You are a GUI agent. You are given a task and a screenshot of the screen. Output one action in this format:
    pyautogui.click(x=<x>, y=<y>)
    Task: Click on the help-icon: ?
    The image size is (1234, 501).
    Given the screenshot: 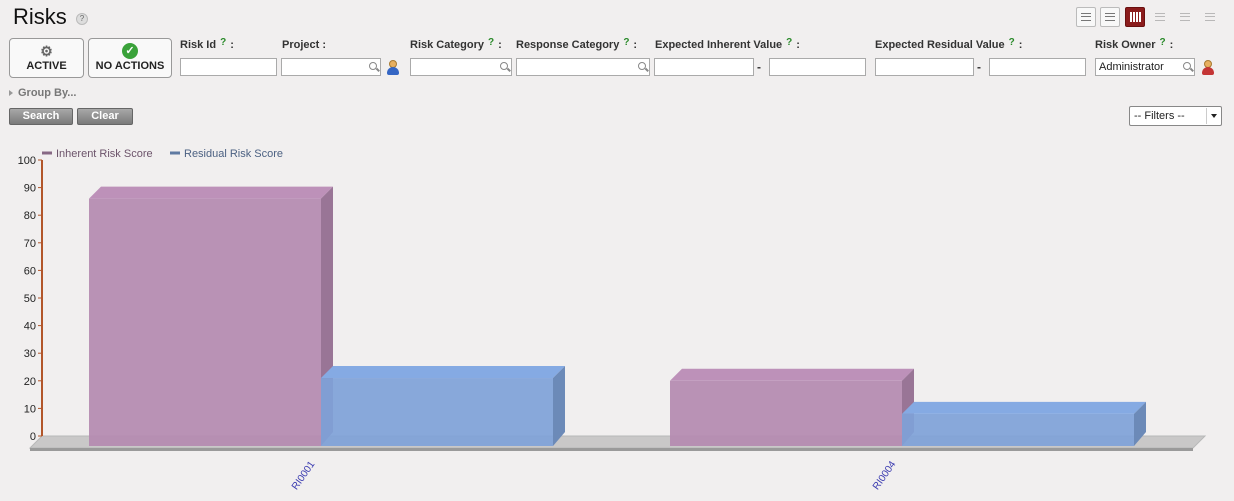 What is the action you would take?
    pyautogui.click(x=82, y=19)
    